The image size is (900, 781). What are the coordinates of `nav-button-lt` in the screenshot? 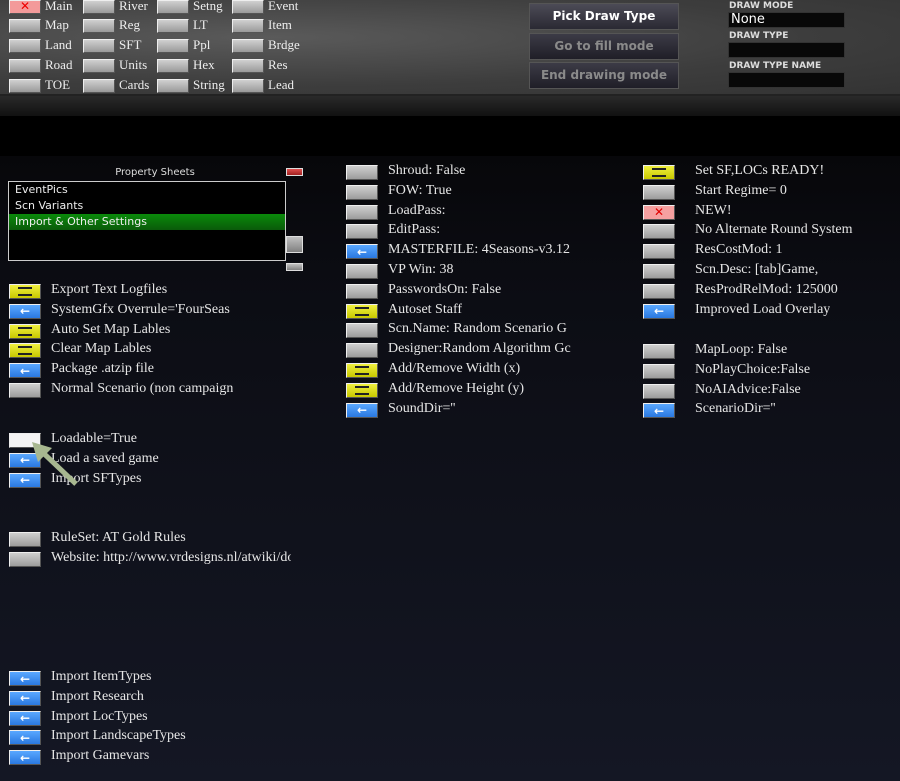 It's located at (173, 26).